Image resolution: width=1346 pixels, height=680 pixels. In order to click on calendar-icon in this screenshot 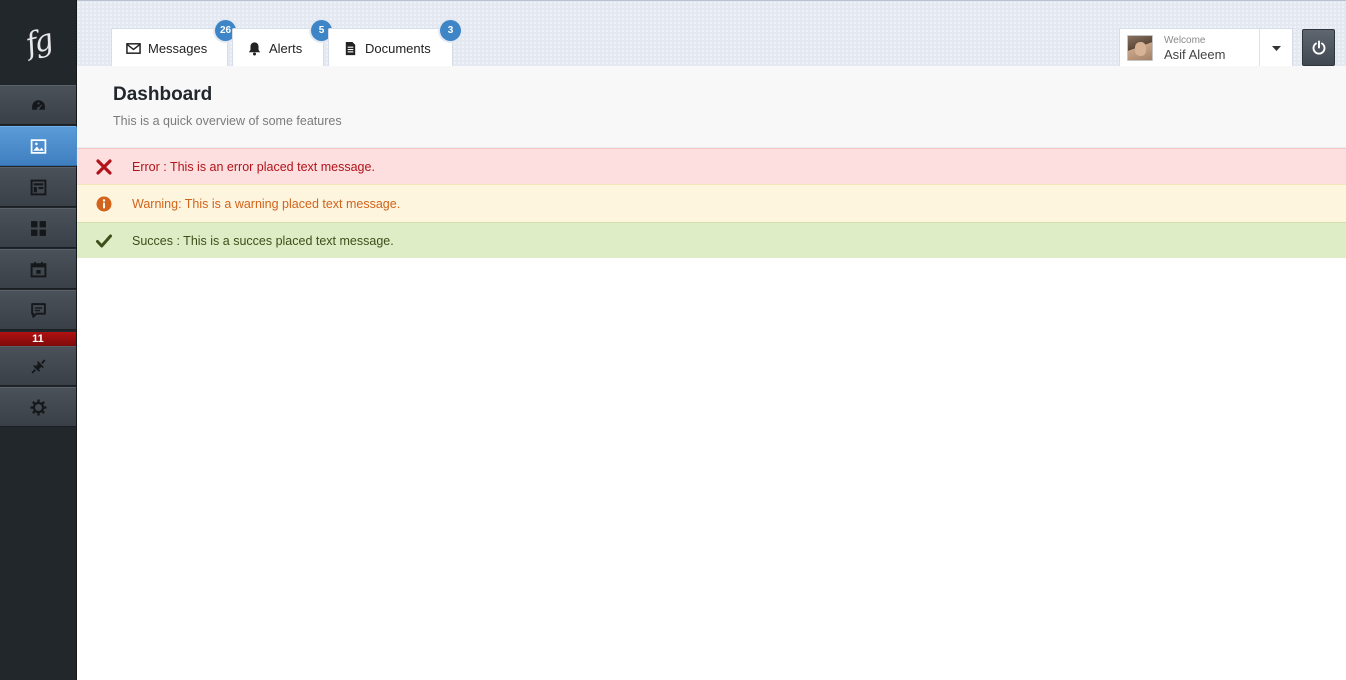, I will do `click(38, 269)`.